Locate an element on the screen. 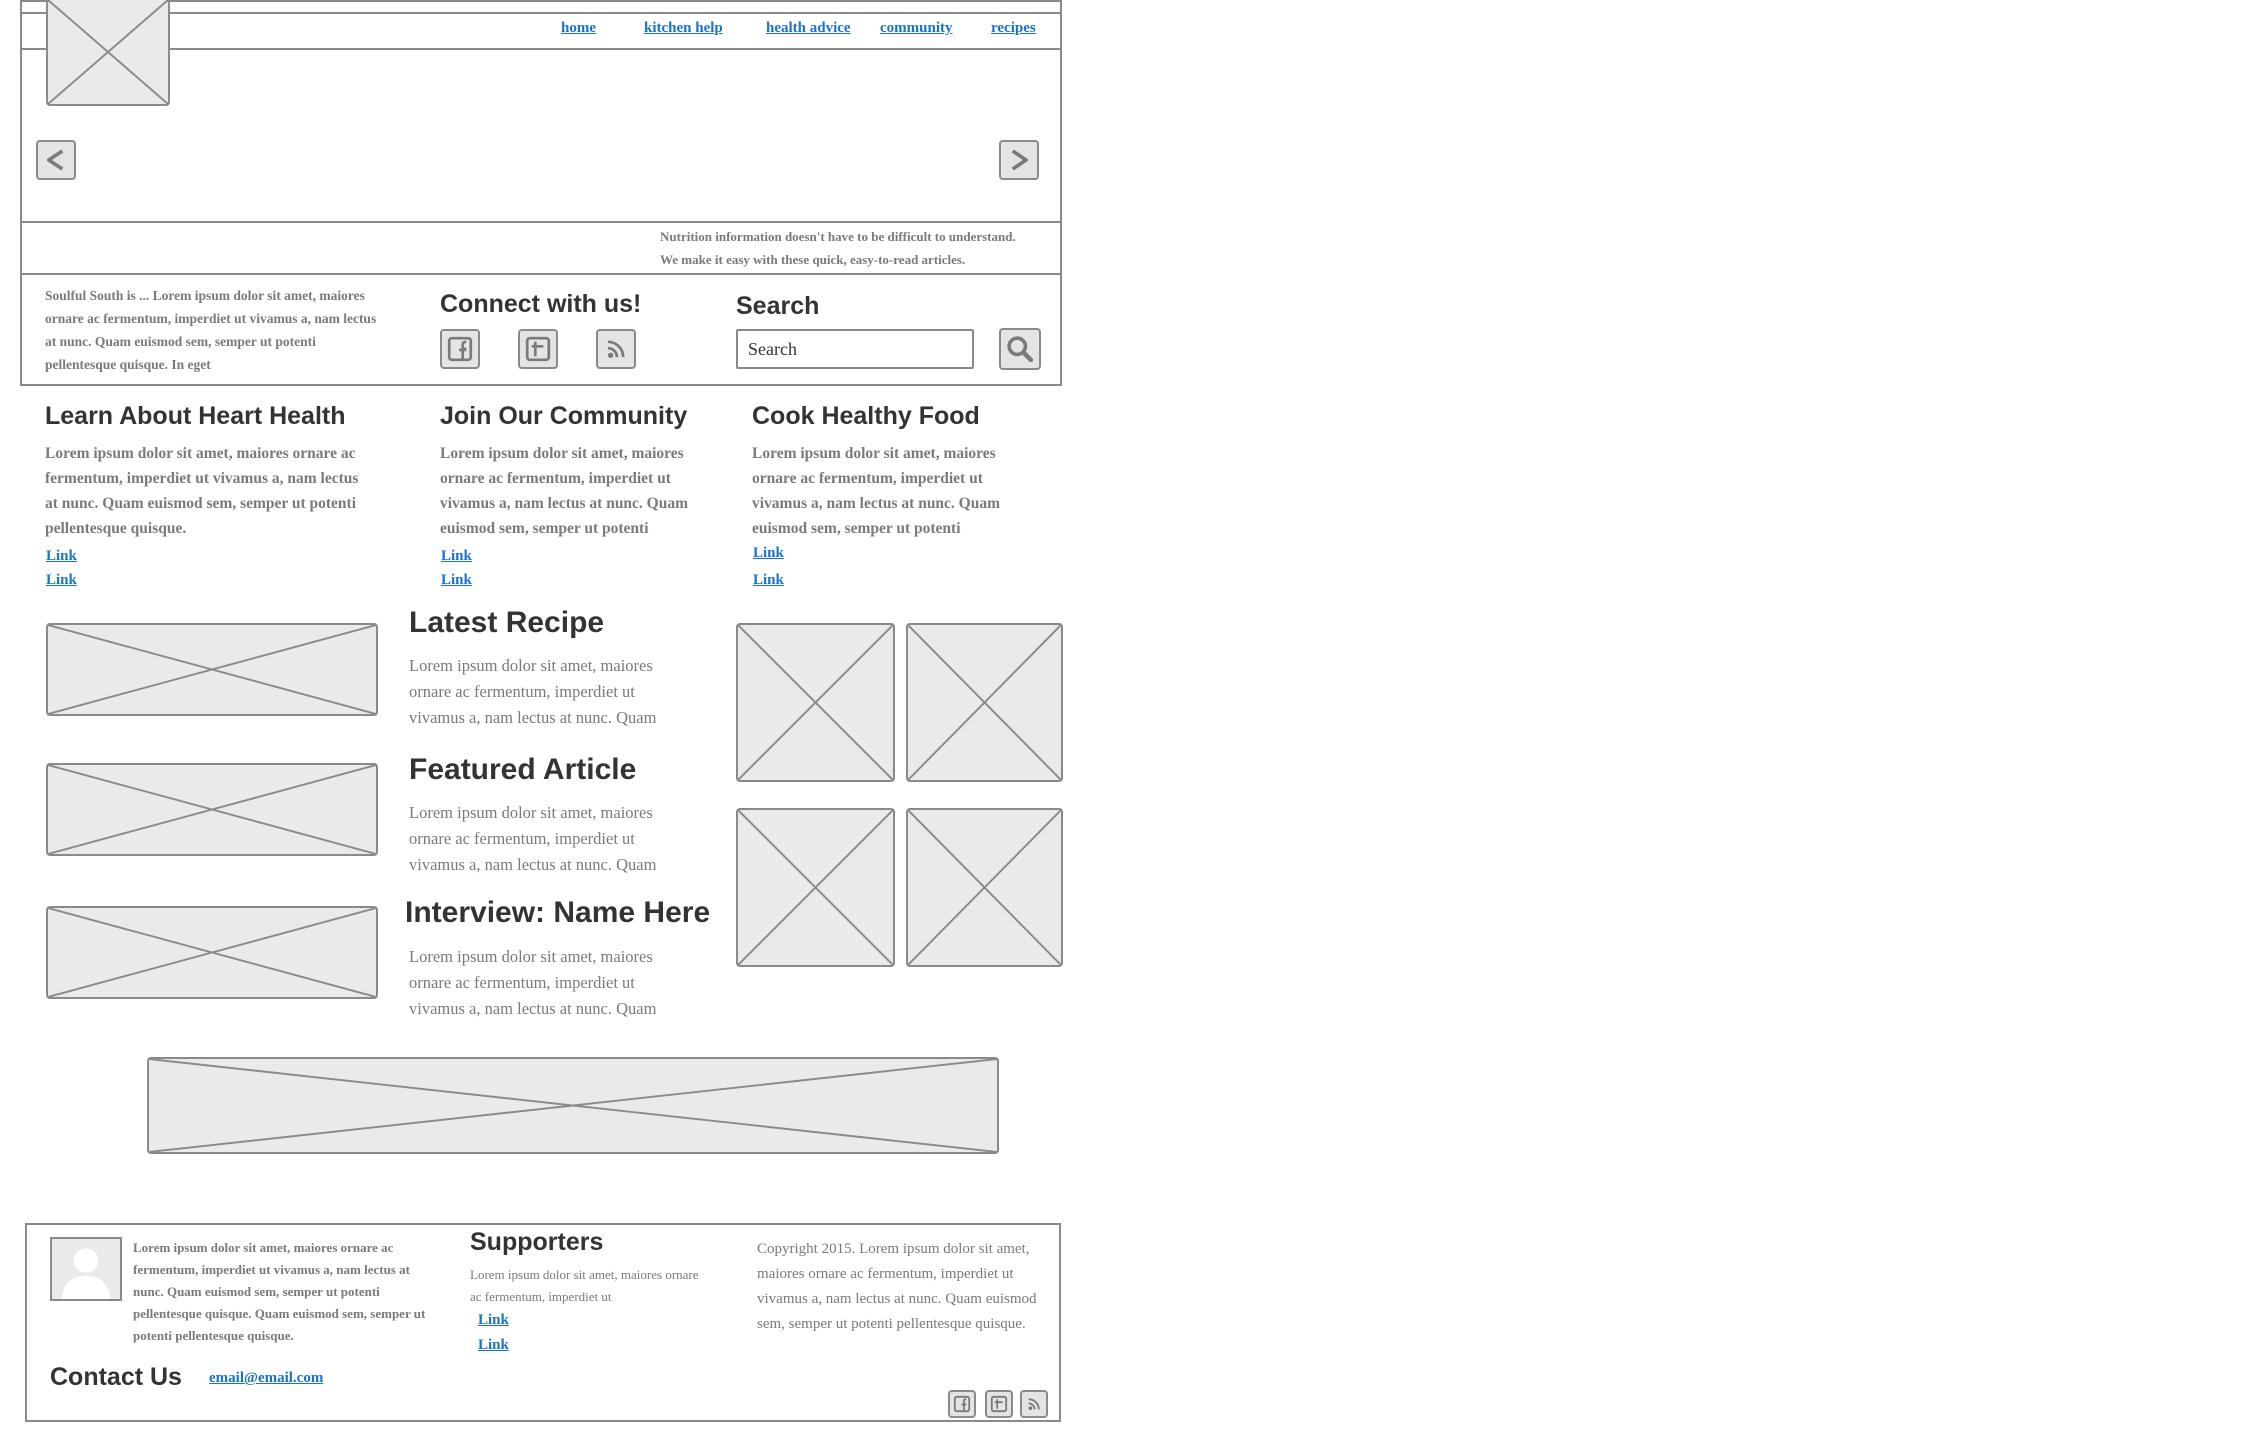 This screenshot has height=1430, width=2248. nav-bottom-rule is located at coordinates (541, 49).